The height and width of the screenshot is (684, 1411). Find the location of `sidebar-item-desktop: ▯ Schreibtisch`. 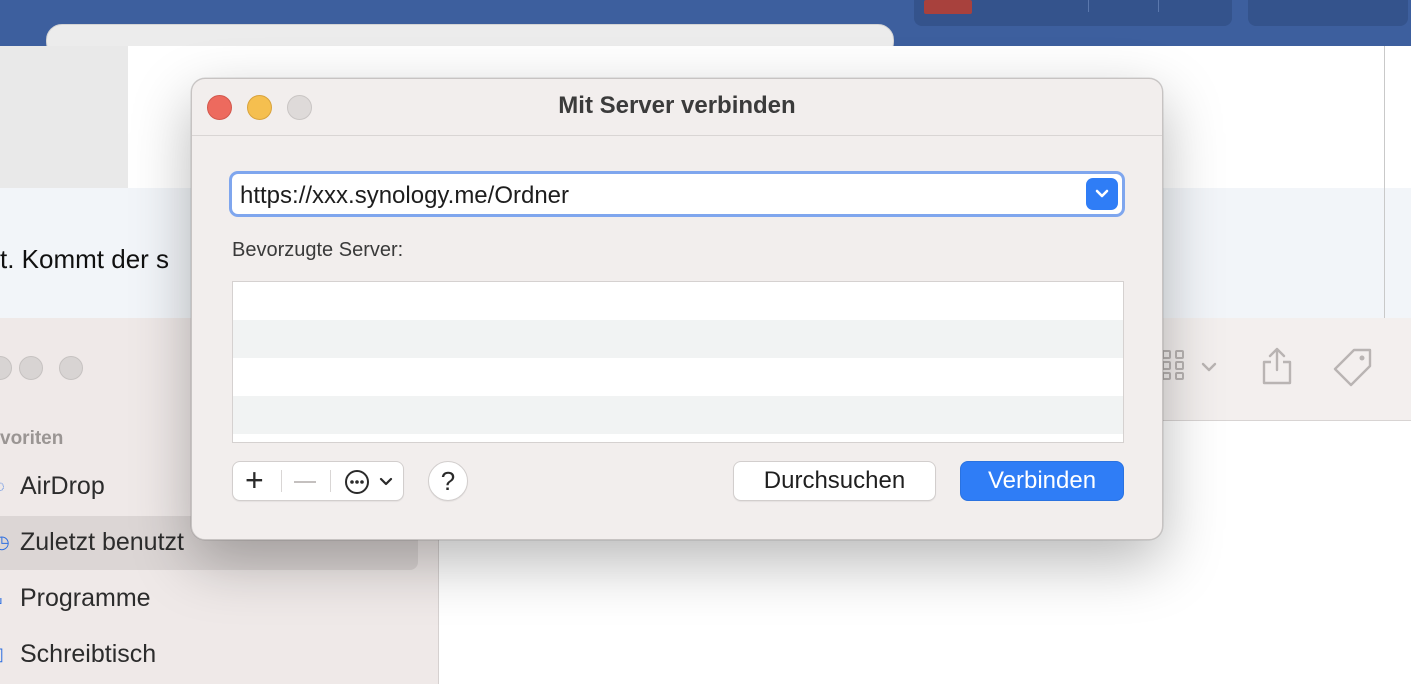

sidebar-item-desktop: ▯ Schreibtisch is located at coordinates (209, 655).